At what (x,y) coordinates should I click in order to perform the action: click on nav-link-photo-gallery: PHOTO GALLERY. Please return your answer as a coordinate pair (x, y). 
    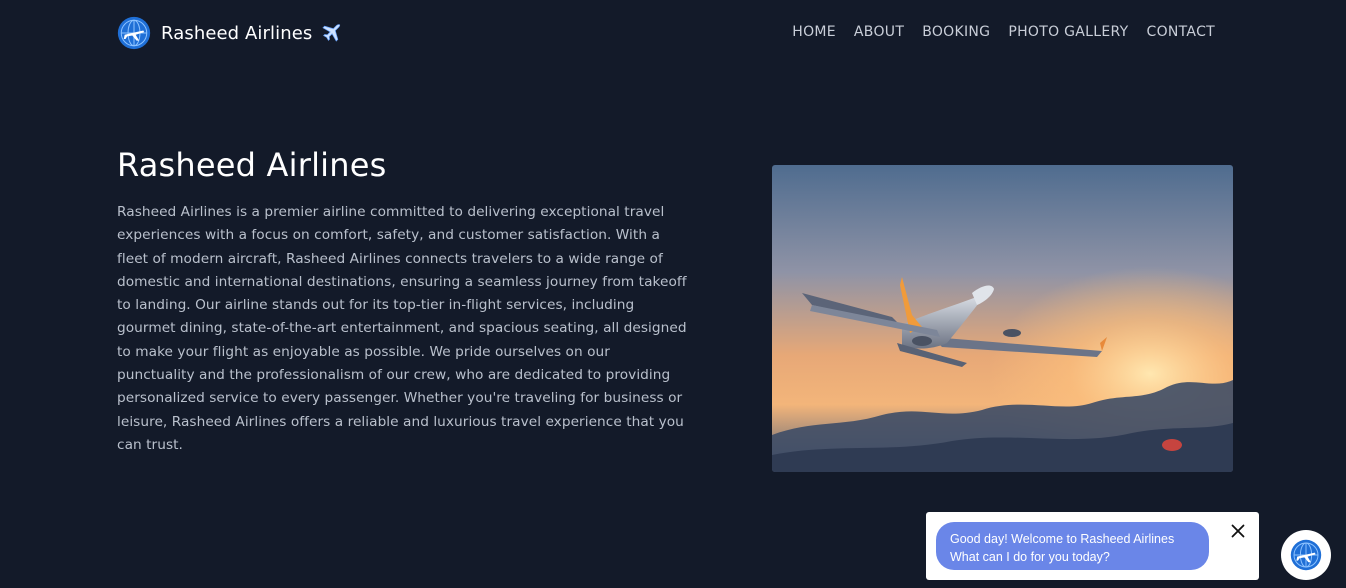
    Looking at the image, I should click on (1068, 32).